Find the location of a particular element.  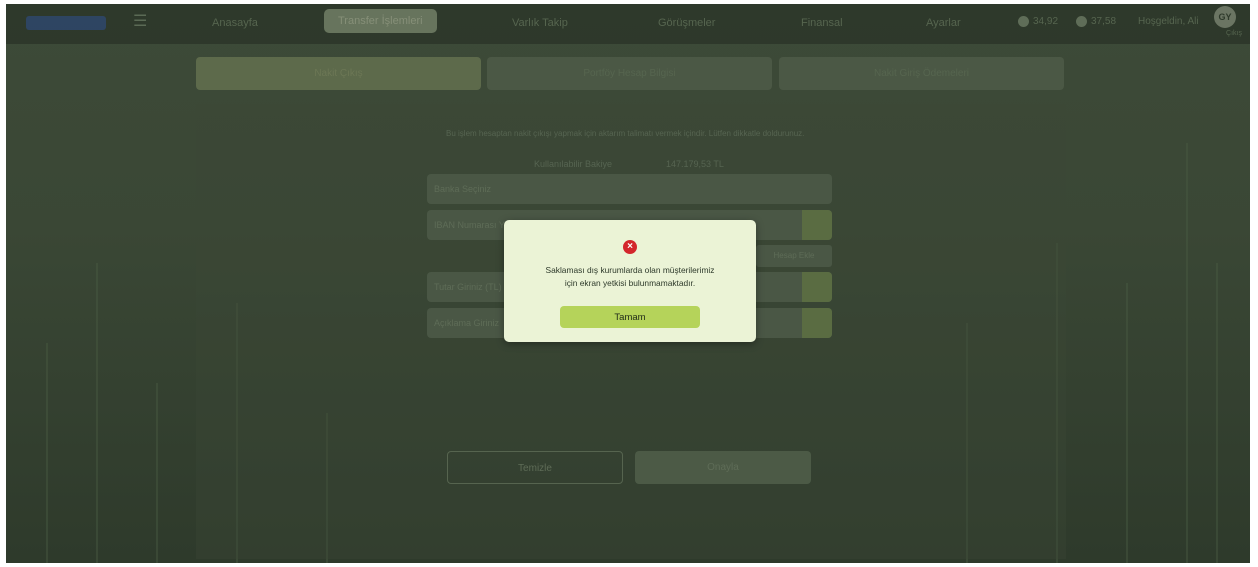

nav-asset-tracking: Varlık Takip is located at coordinates (540, 23).